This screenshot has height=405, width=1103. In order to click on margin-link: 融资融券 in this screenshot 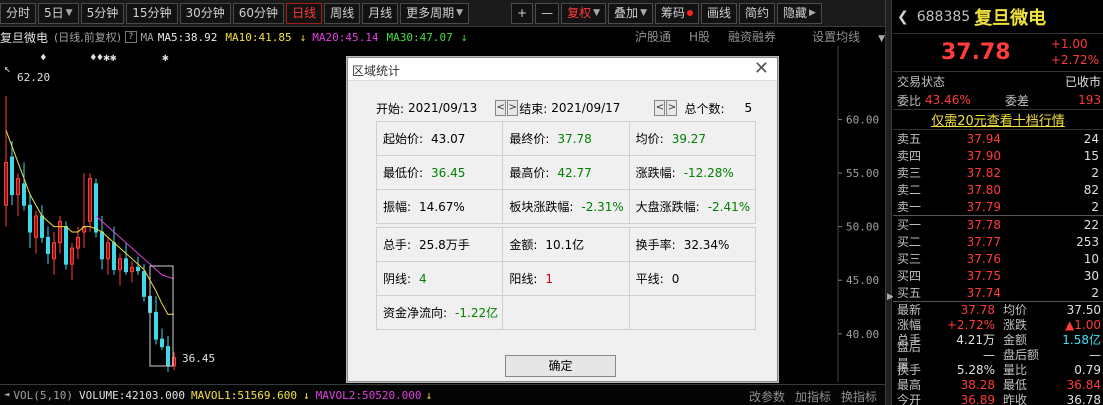, I will do `click(752, 36)`.